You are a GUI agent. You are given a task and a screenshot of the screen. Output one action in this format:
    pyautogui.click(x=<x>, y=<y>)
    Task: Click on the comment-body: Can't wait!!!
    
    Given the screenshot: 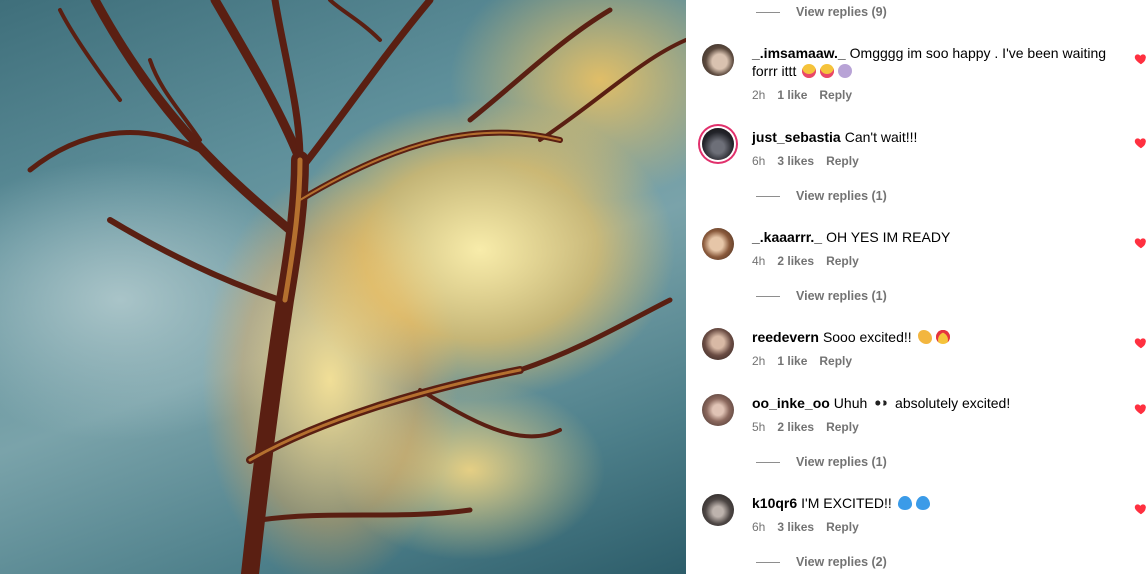 What is the action you would take?
    pyautogui.click(x=881, y=137)
    